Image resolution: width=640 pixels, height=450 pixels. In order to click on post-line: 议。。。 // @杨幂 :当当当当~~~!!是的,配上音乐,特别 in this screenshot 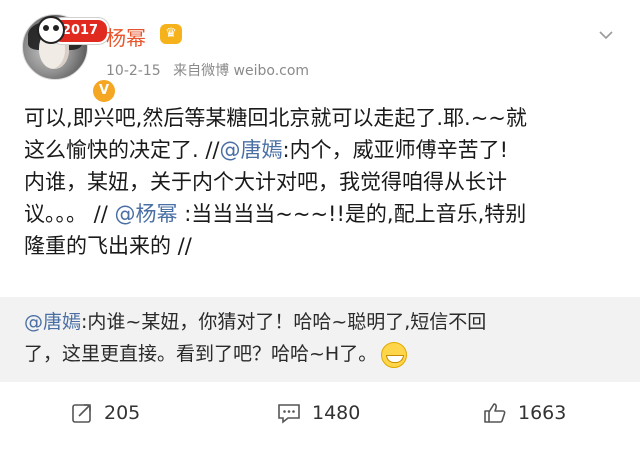, I will do `click(322, 214)`.